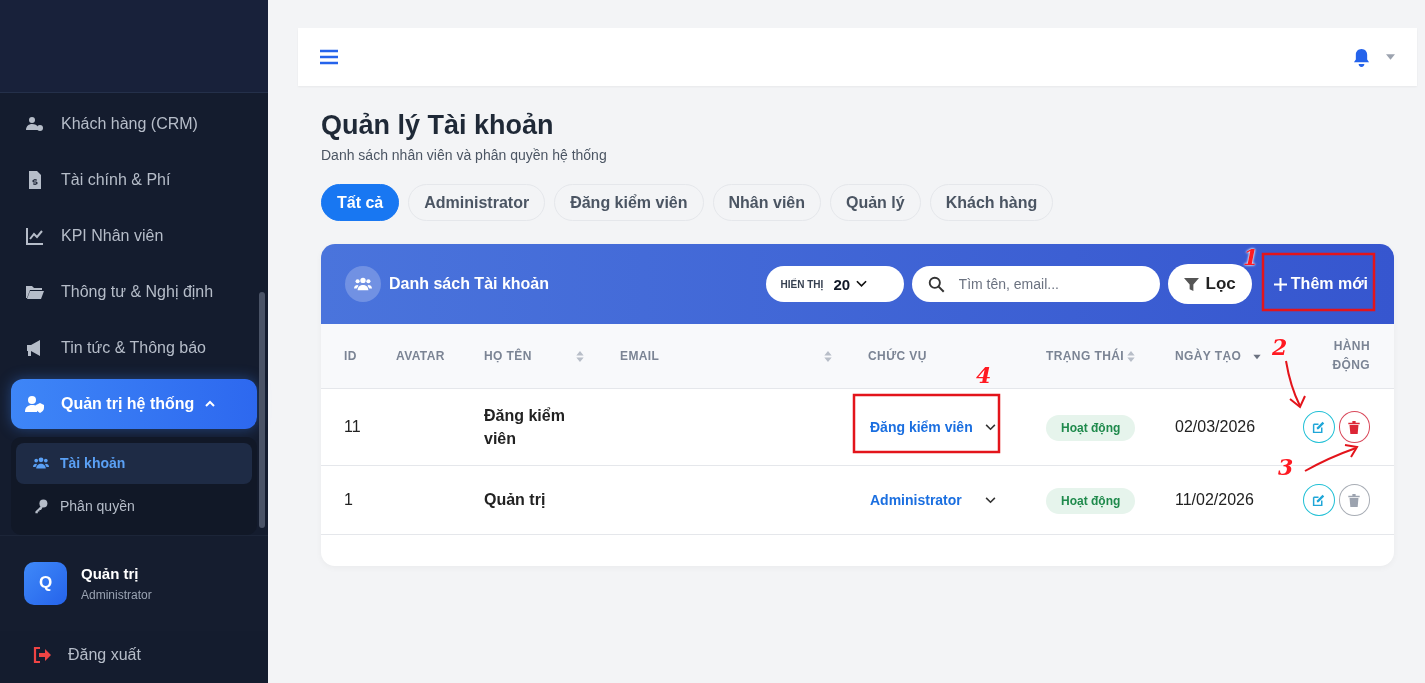 Image resolution: width=1425 pixels, height=683 pixels. I want to click on column-header: HỌ TÊN, so click(534, 356).